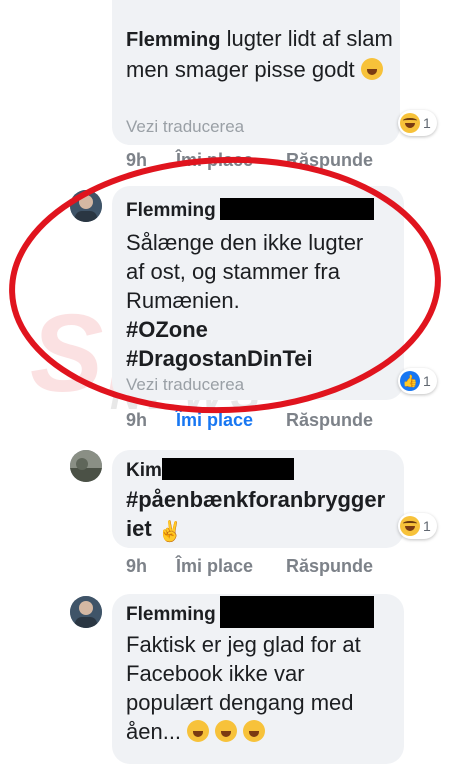  Describe the element at coordinates (264, 499) in the screenshot. I see `hashtag-link: #påenbænkforanbrygger` at that location.